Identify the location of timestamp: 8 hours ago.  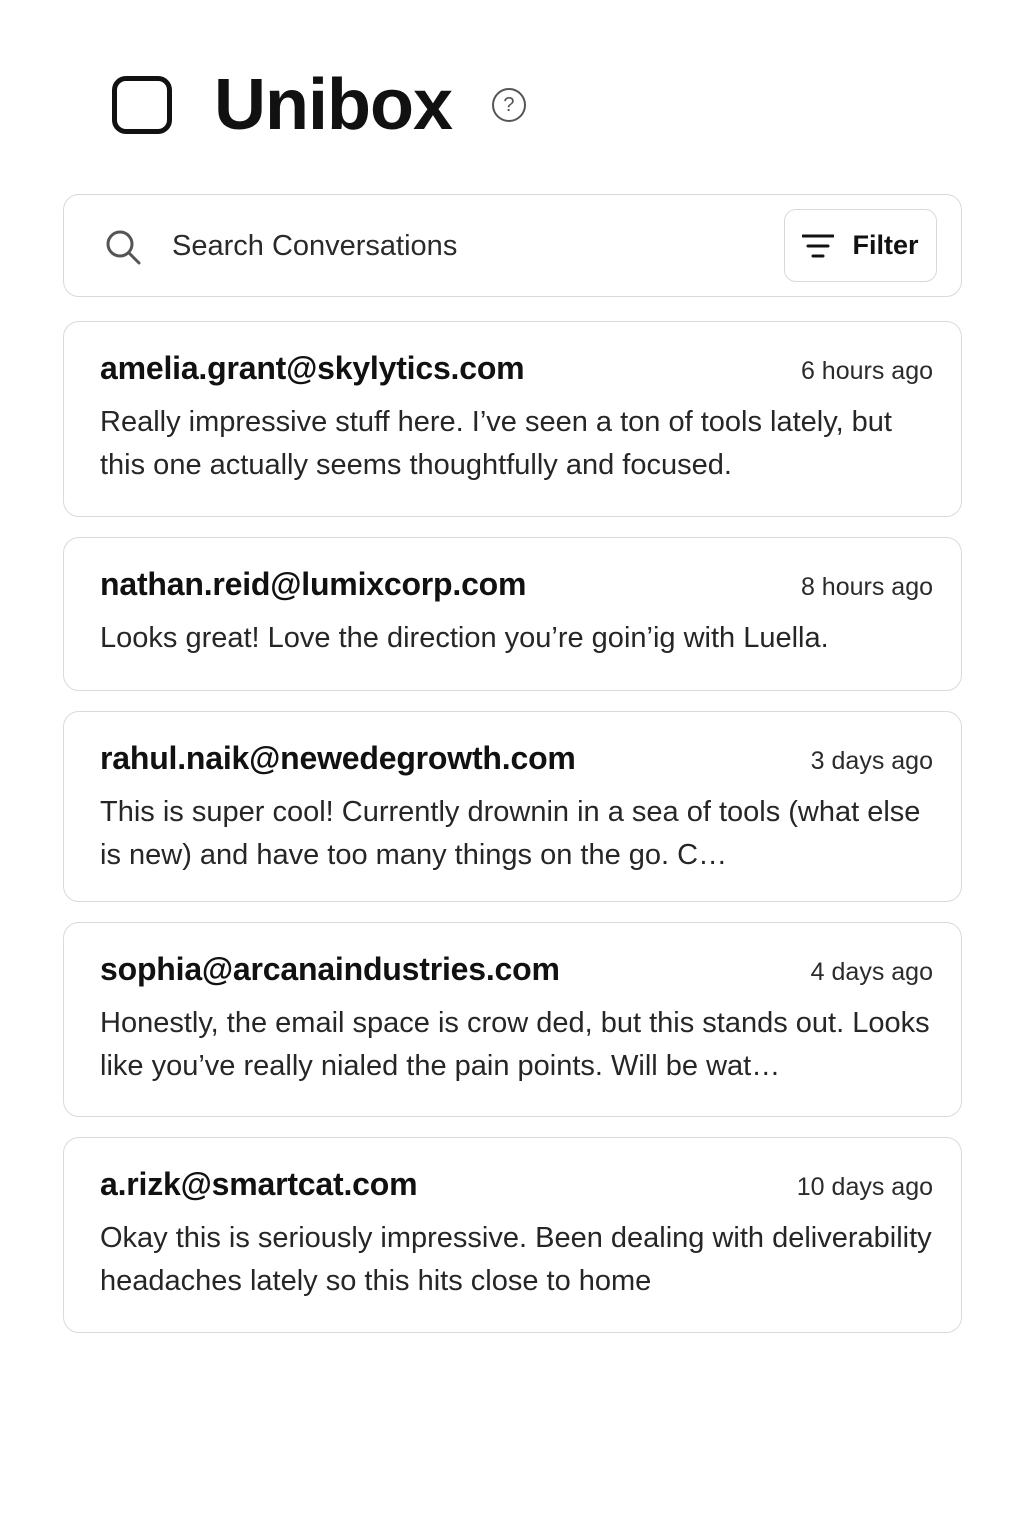
(866, 587).